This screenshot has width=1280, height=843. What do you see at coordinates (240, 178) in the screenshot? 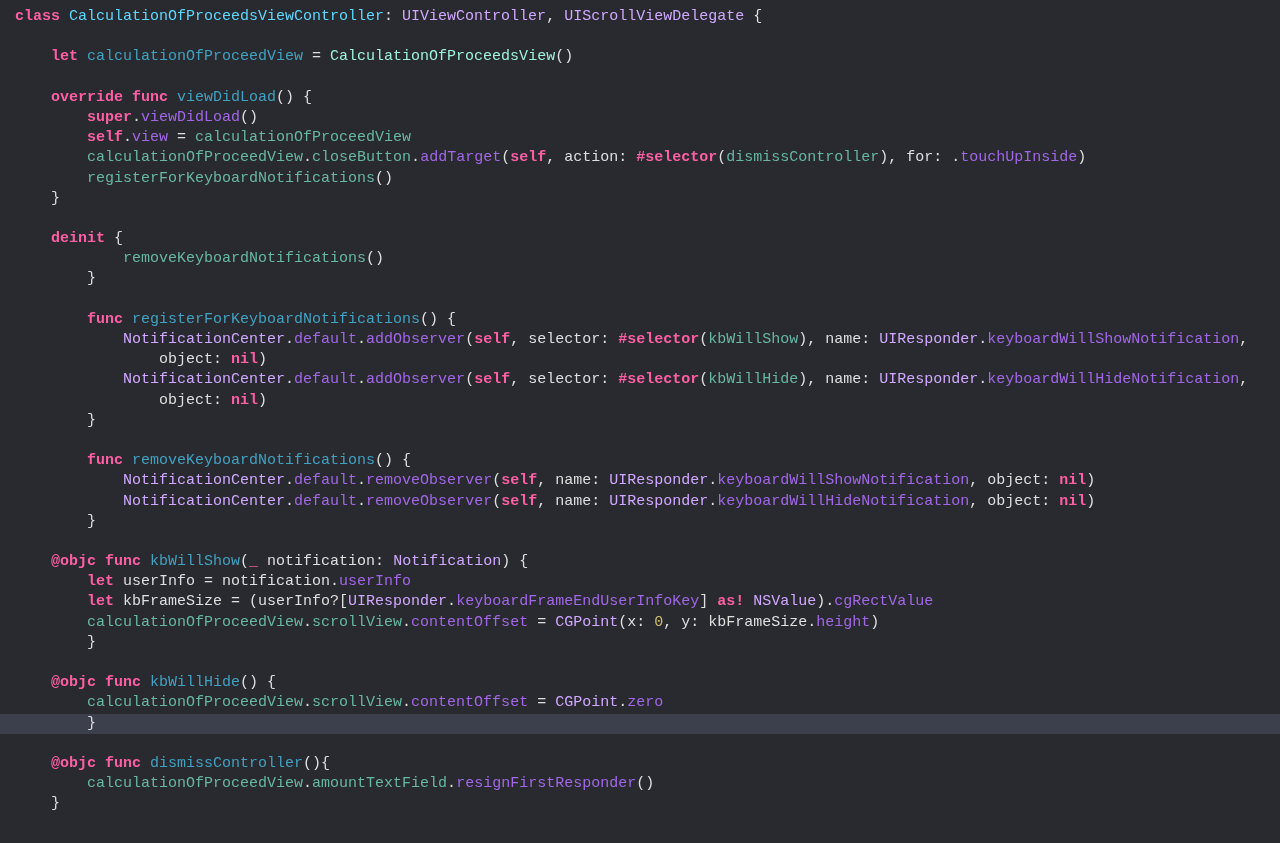
I see `code-line: registerForKeyboardNotifications()` at bounding box center [240, 178].